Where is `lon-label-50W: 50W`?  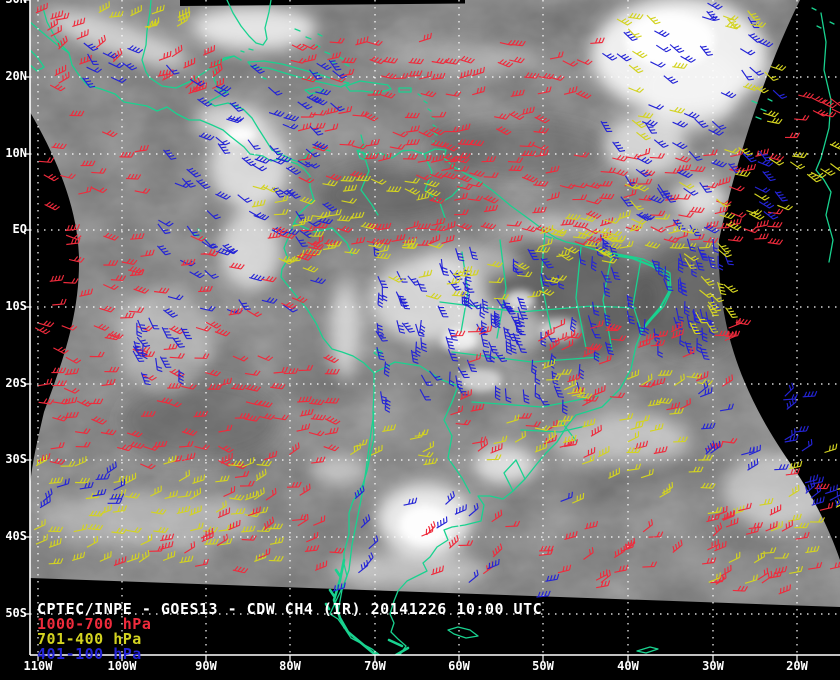 lon-label-50W: 50W is located at coordinates (543, 666).